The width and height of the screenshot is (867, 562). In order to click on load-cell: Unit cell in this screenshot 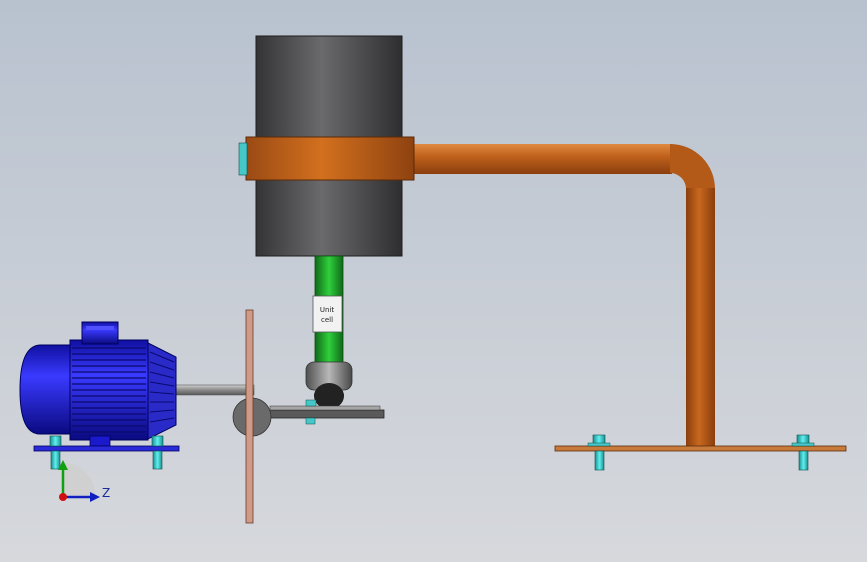, I will do `click(327, 314)`.